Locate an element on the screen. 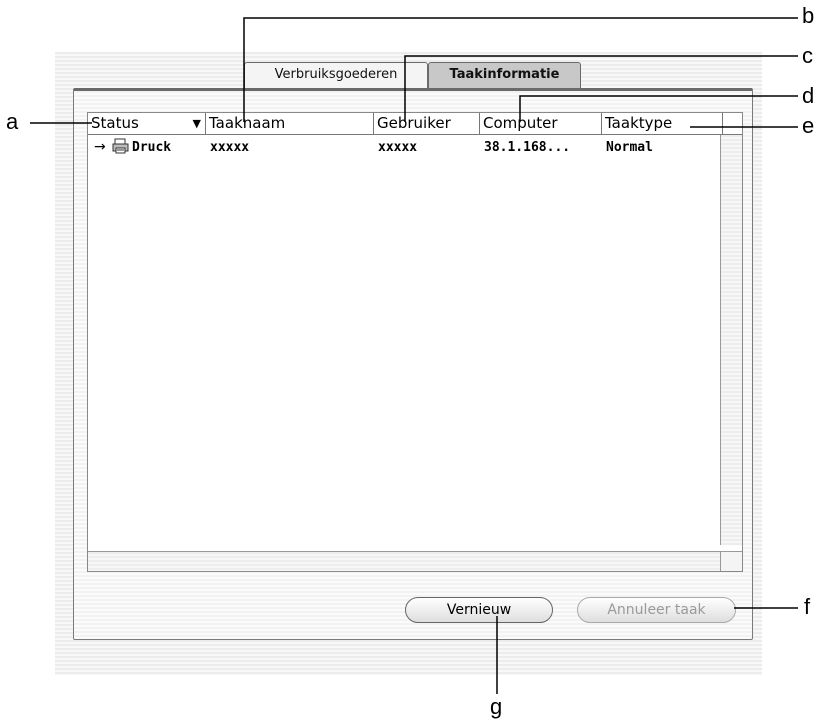 The height and width of the screenshot is (722, 818). callout-c: c is located at coordinates (807, 55).